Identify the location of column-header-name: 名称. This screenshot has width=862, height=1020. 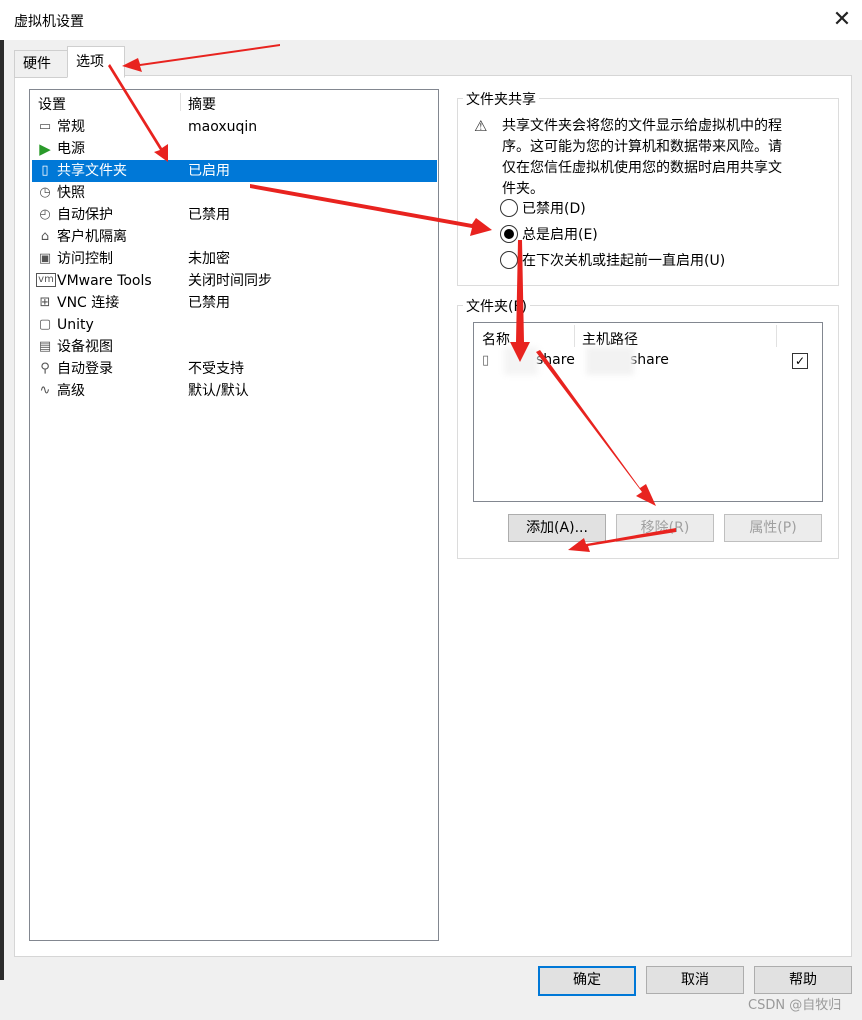
(496, 339).